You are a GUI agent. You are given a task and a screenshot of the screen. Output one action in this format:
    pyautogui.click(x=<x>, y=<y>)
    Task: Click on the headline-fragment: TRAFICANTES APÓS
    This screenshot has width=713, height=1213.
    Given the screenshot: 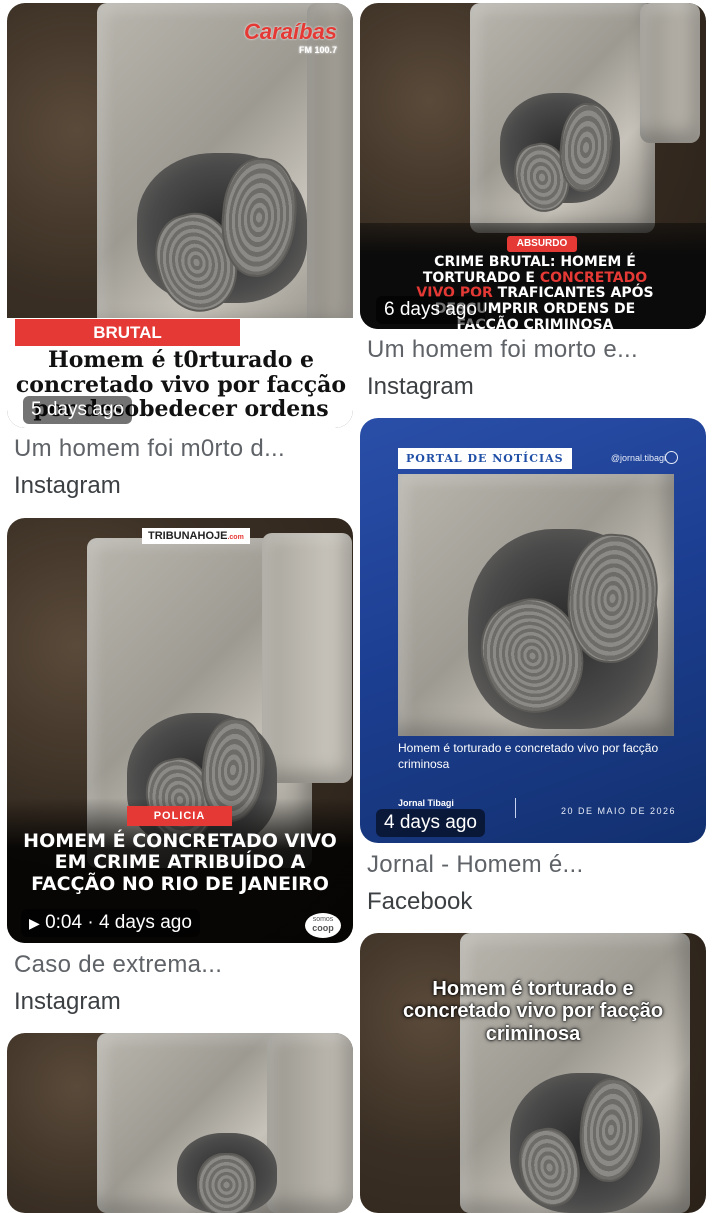 What is the action you would take?
    pyautogui.click(x=575, y=293)
    